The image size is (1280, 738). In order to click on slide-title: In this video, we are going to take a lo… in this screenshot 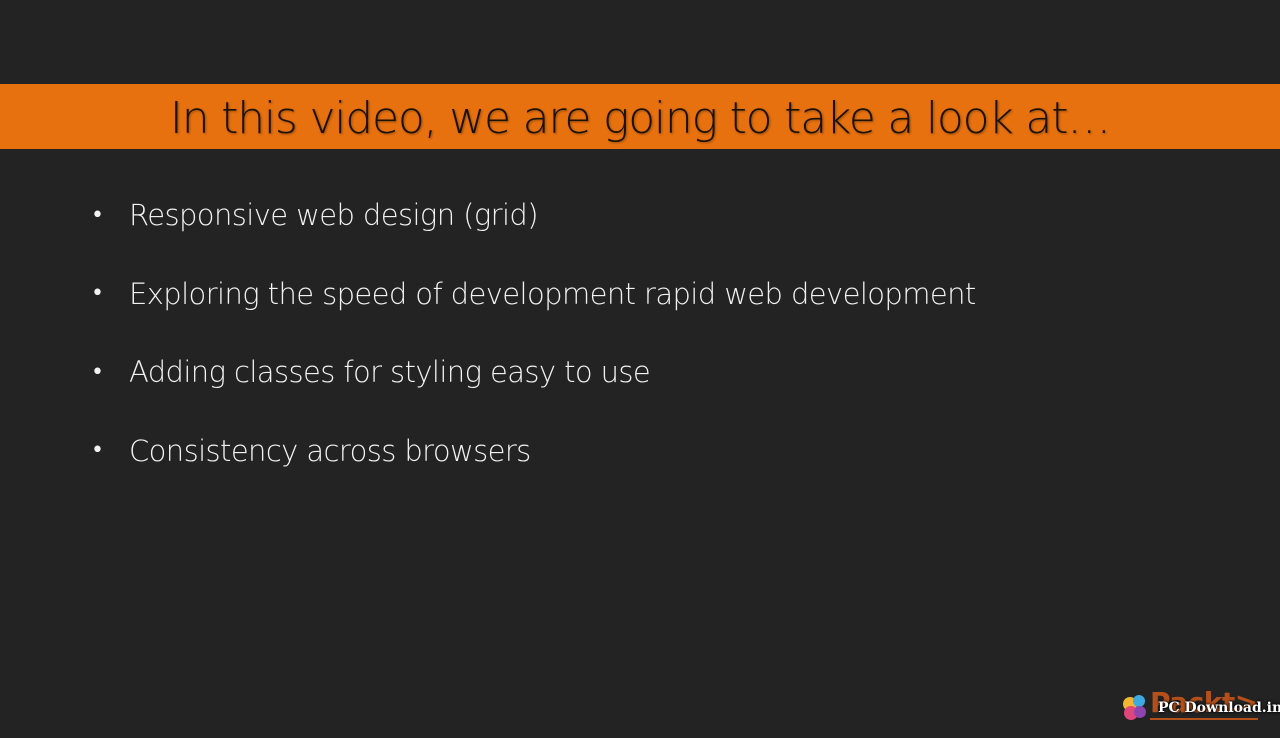, I will do `click(640, 118)`.